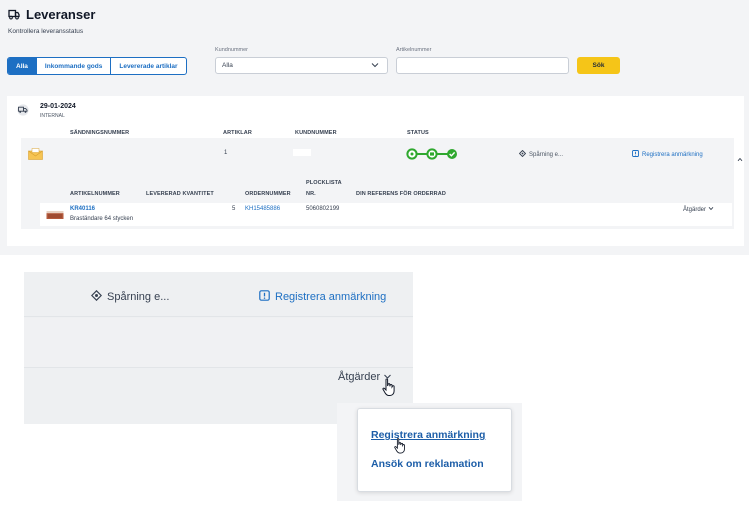 This screenshot has height=514, width=749. I want to click on menu-item-apply-complaint: Ansök om reklamation, so click(427, 464).